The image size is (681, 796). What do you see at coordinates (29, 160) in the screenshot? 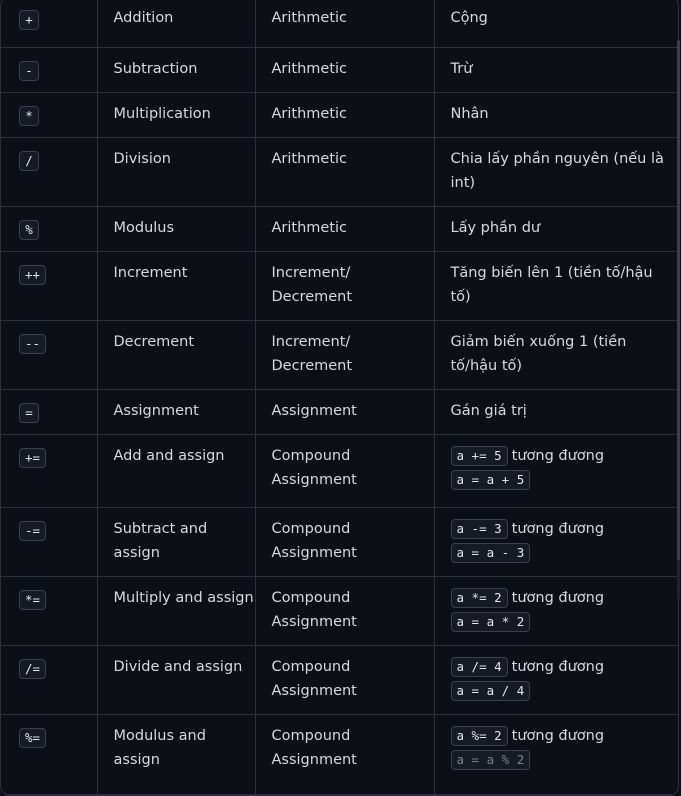
I see `operator-code: /` at bounding box center [29, 160].